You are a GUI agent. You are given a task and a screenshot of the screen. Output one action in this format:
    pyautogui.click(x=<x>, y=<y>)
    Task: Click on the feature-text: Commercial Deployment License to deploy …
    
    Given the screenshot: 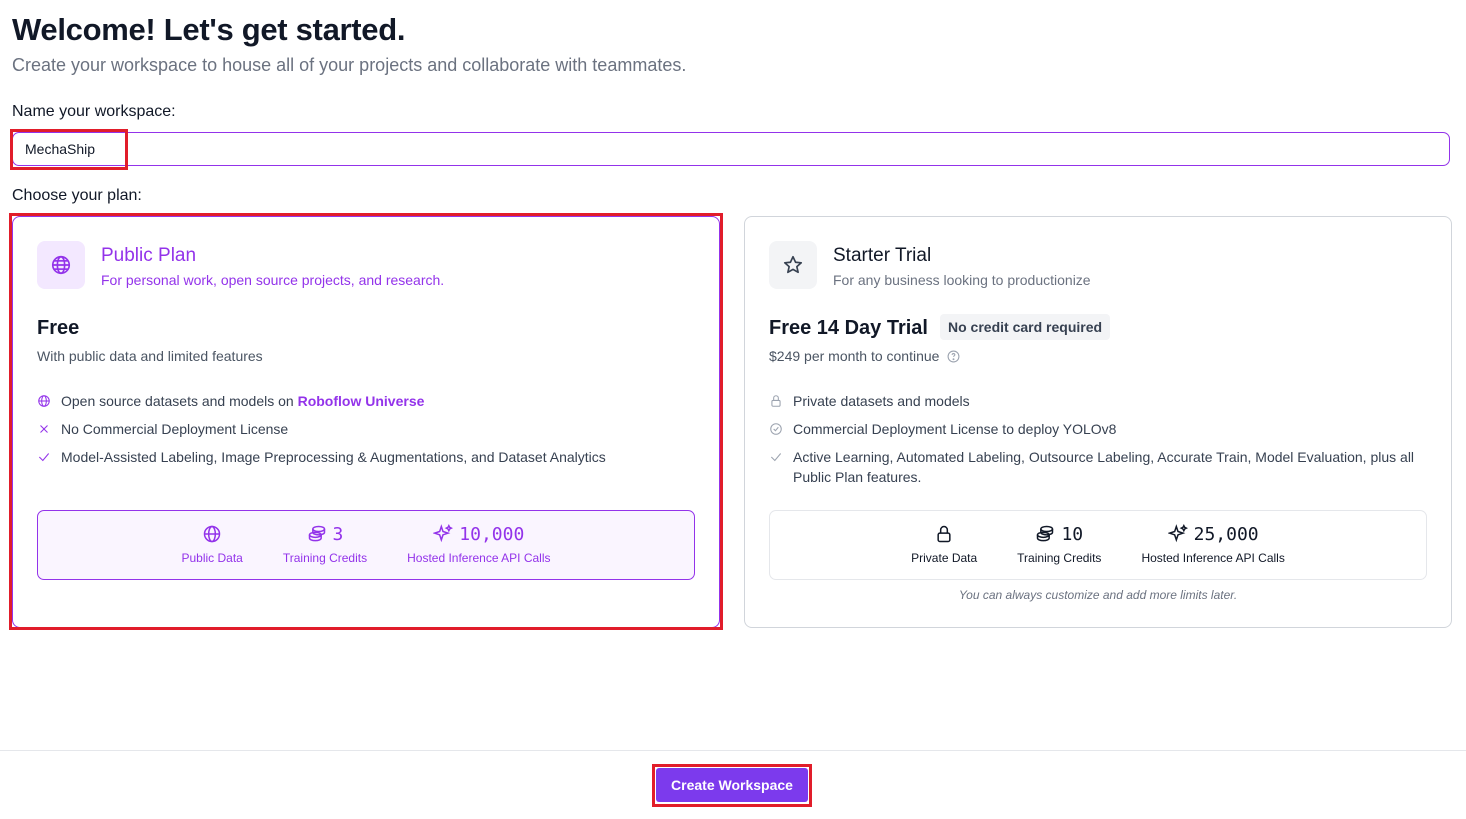 What is the action you would take?
    pyautogui.click(x=955, y=429)
    